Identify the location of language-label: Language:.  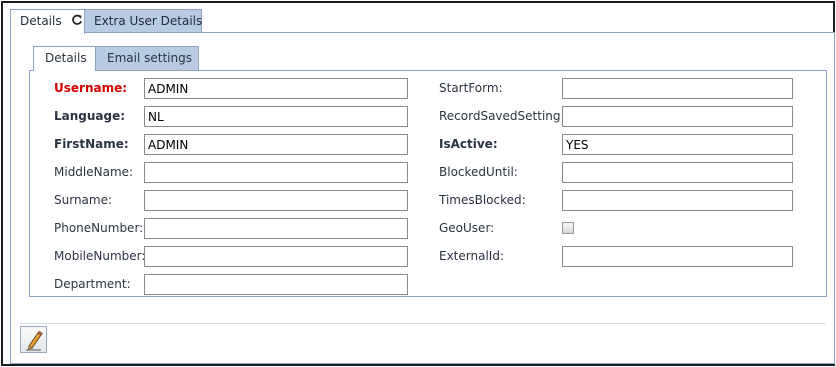
(90, 116).